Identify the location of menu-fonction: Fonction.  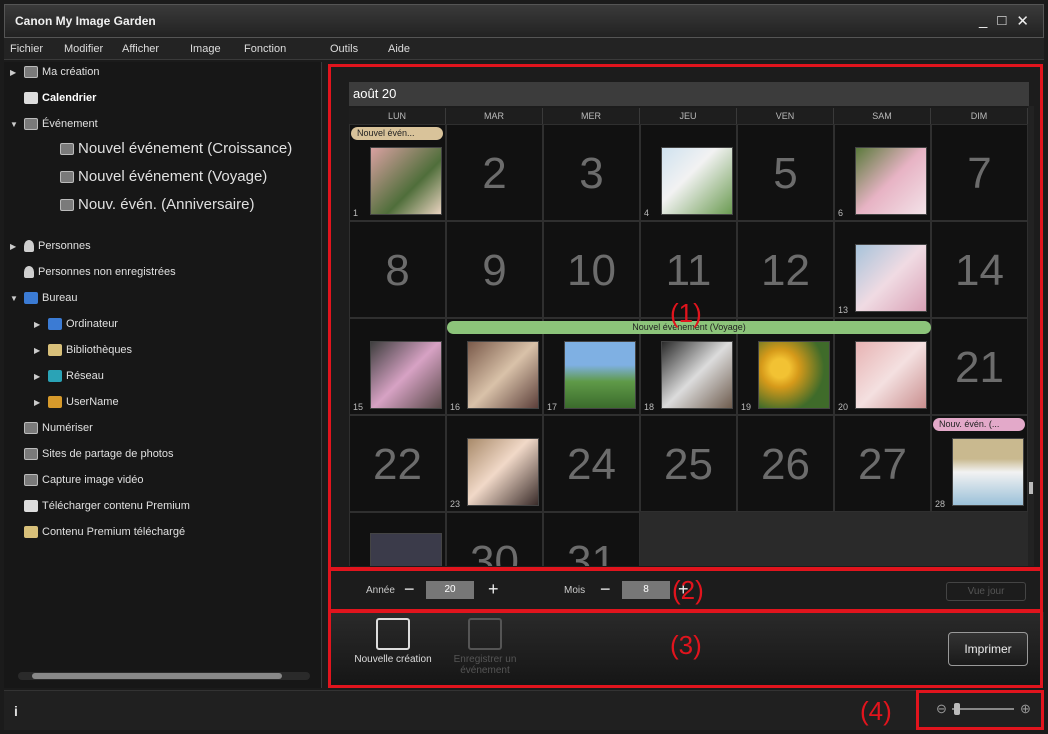
(265, 49).